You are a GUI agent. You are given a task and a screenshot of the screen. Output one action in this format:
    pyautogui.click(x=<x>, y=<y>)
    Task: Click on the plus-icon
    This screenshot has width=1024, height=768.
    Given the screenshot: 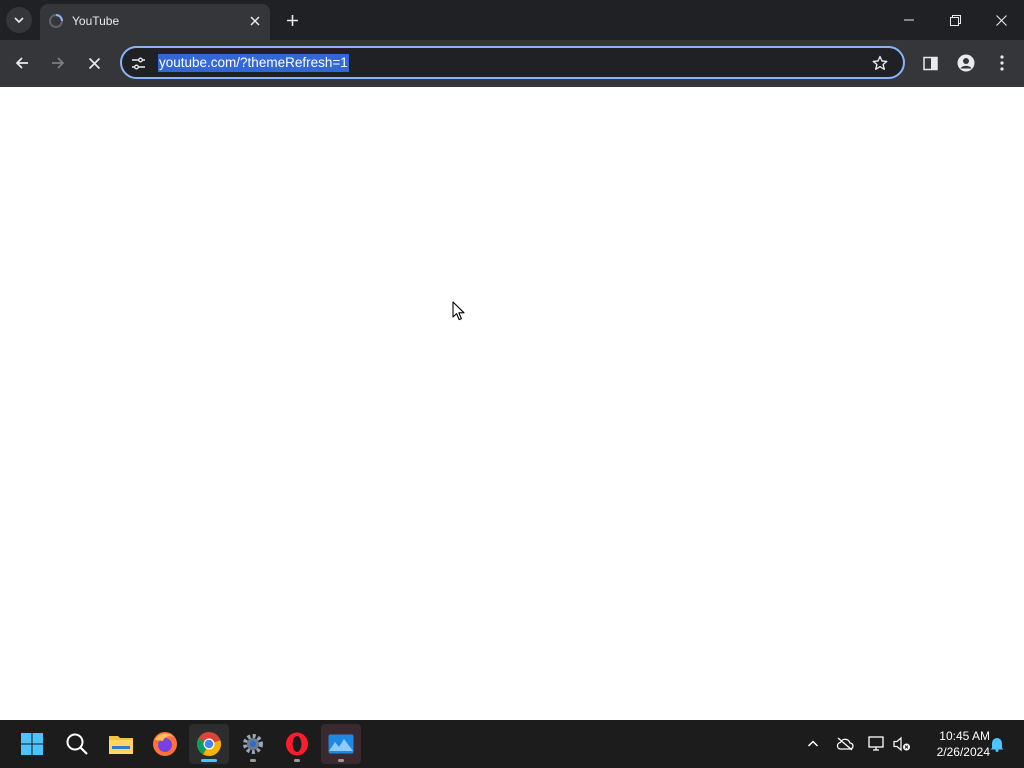 What is the action you would take?
    pyautogui.click(x=292, y=20)
    